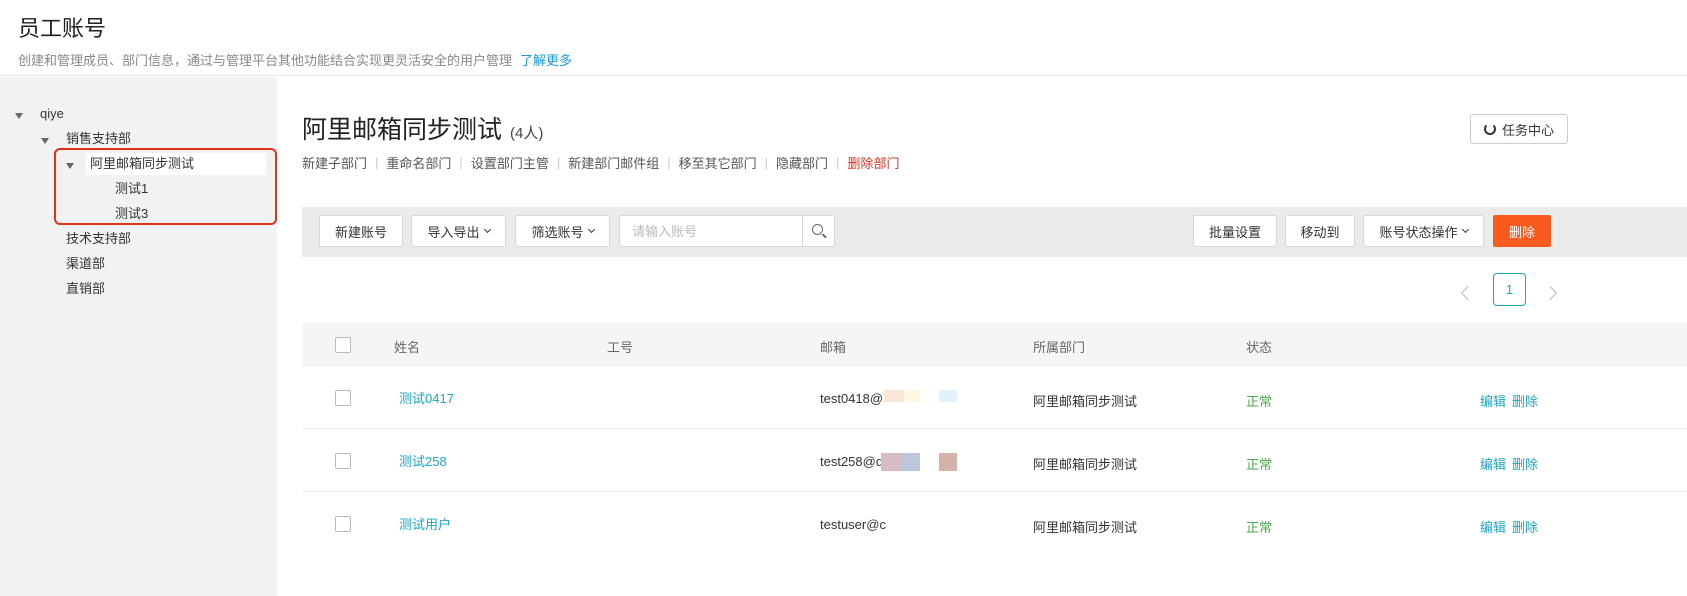 The width and height of the screenshot is (1687, 596). Describe the element at coordinates (85, 264) in the screenshot. I see `tree-node-channel: 渠道部` at that location.